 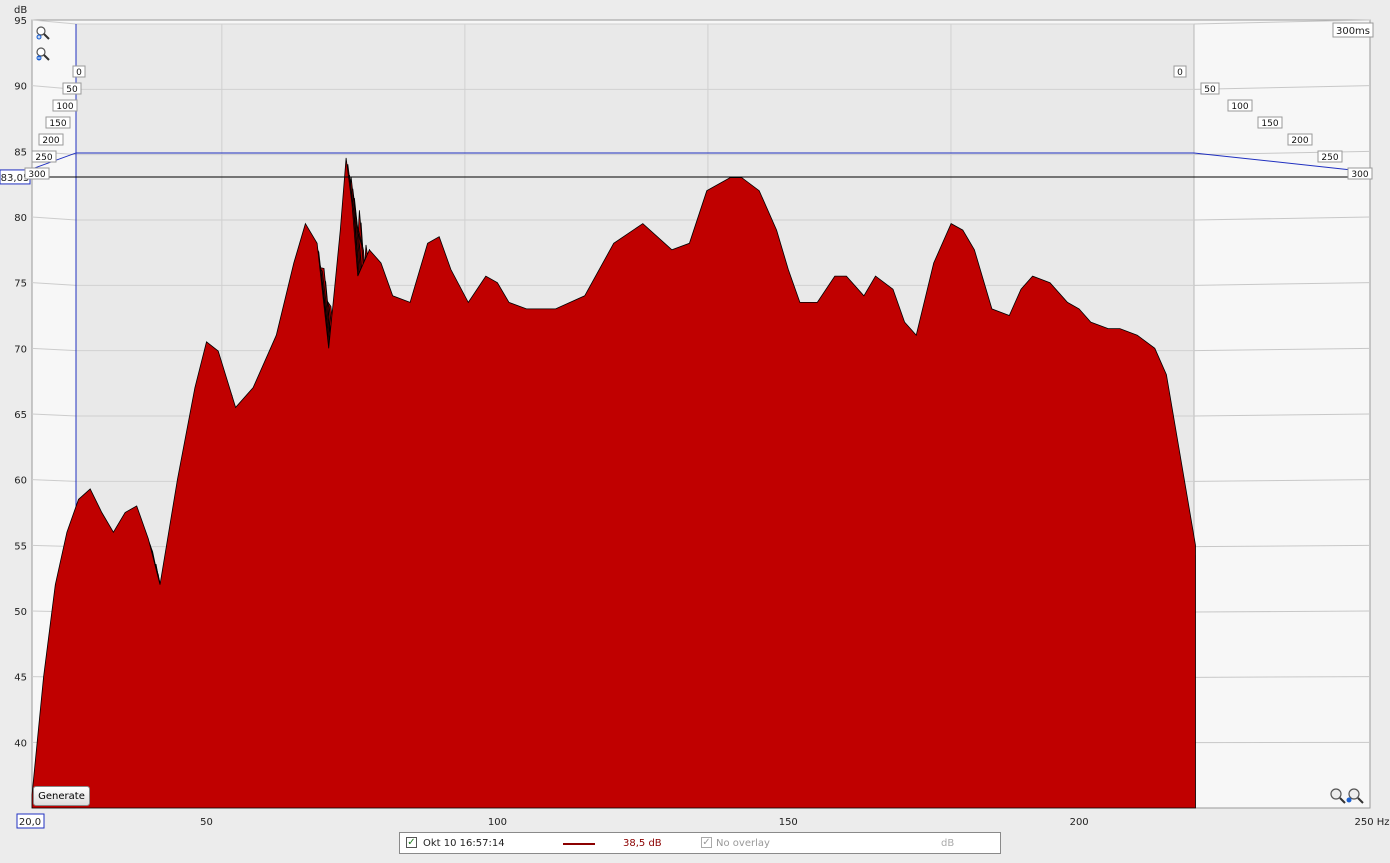 I want to click on y-tick-label: 40, so click(x=20, y=743).